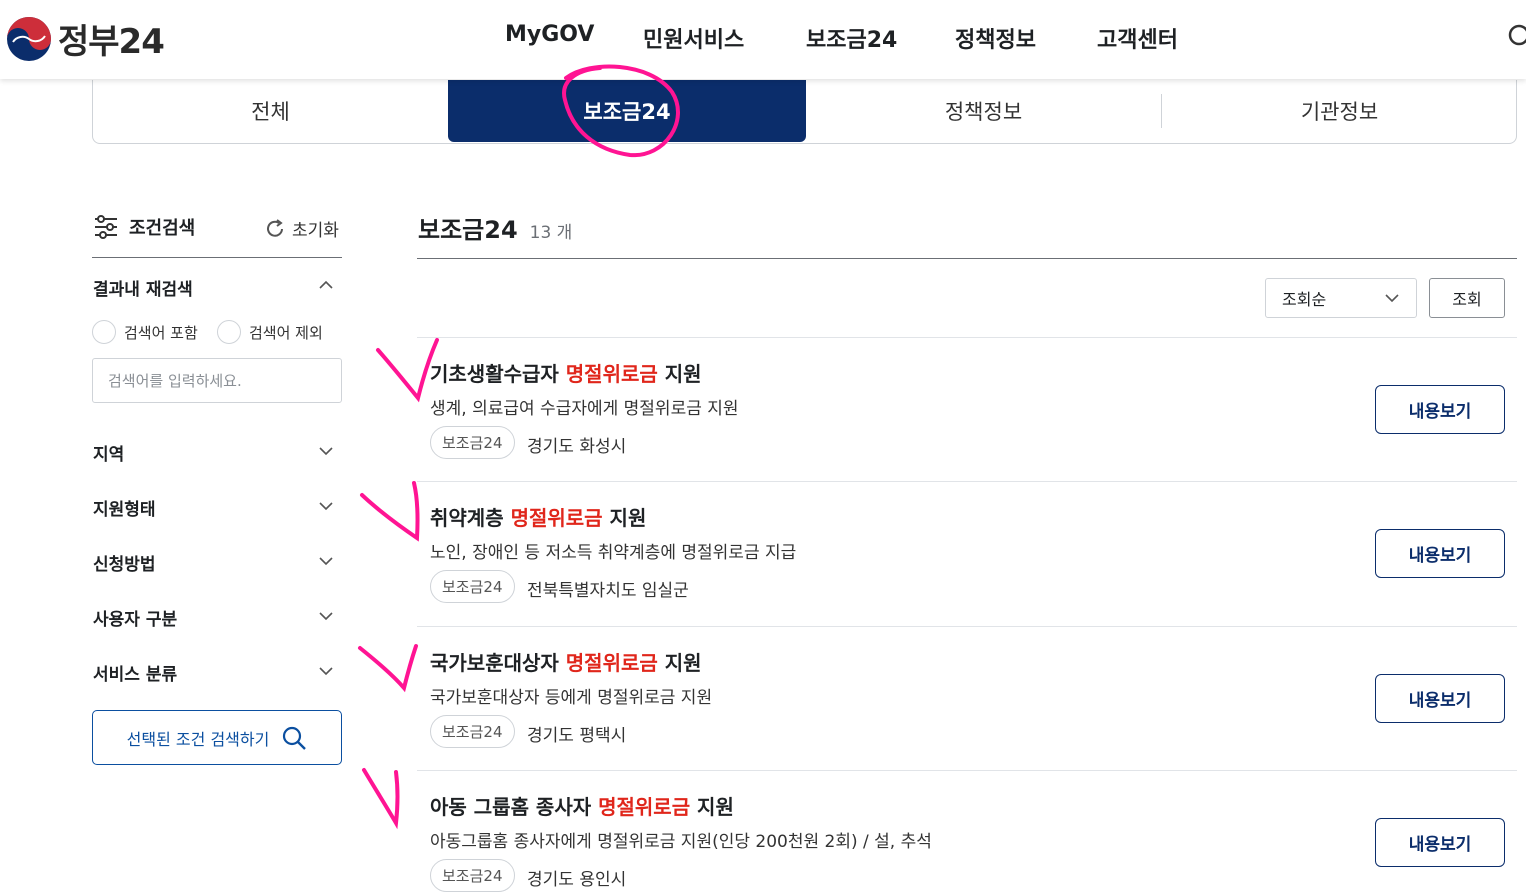 The height and width of the screenshot is (893, 1526). Describe the element at coordinates (468, 230) in the screenshot. I see `results-title: 보조금24` at that location.